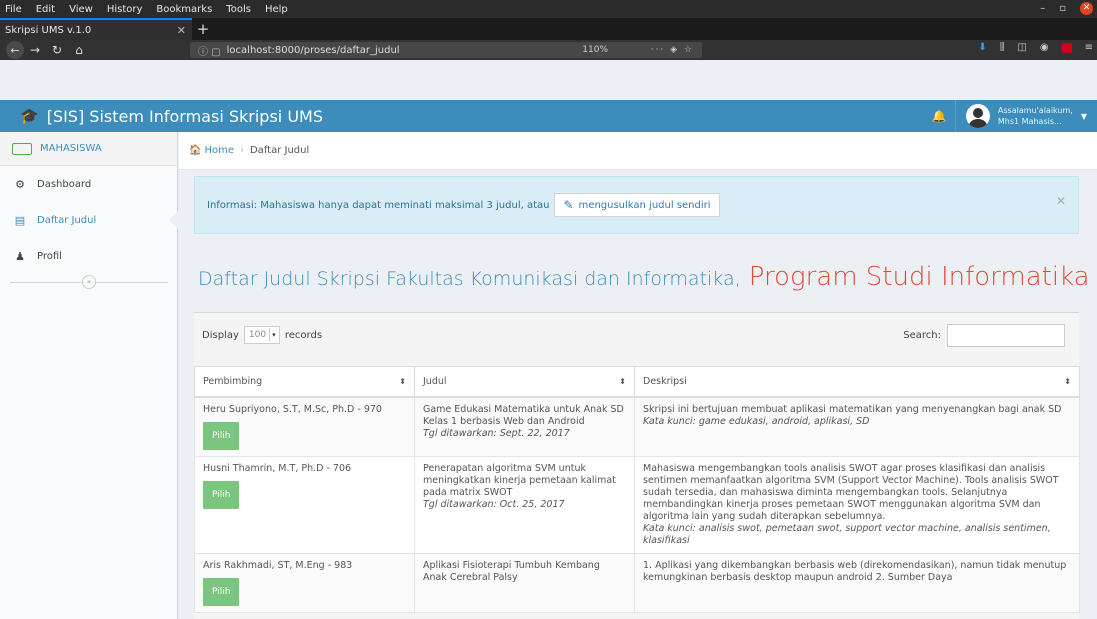  I want to click on page-title-prodi: Program Studi Informatika, so click(919, 277).